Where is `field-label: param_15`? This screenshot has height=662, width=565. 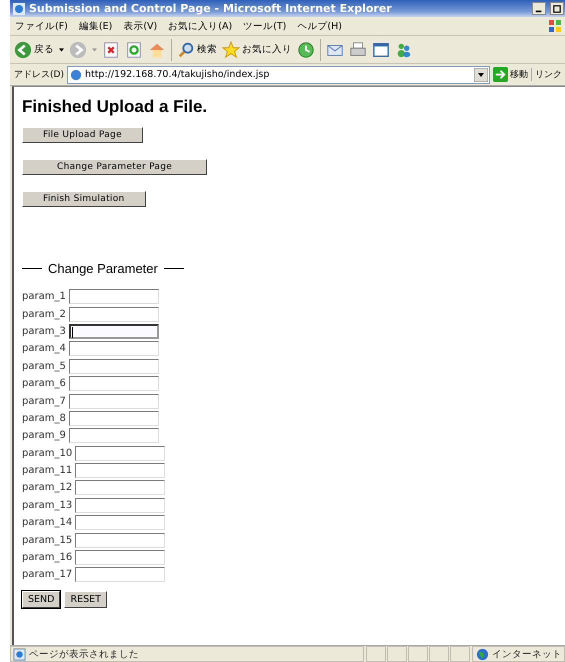
field-label: param_15 is located at coordinates (47, 540).